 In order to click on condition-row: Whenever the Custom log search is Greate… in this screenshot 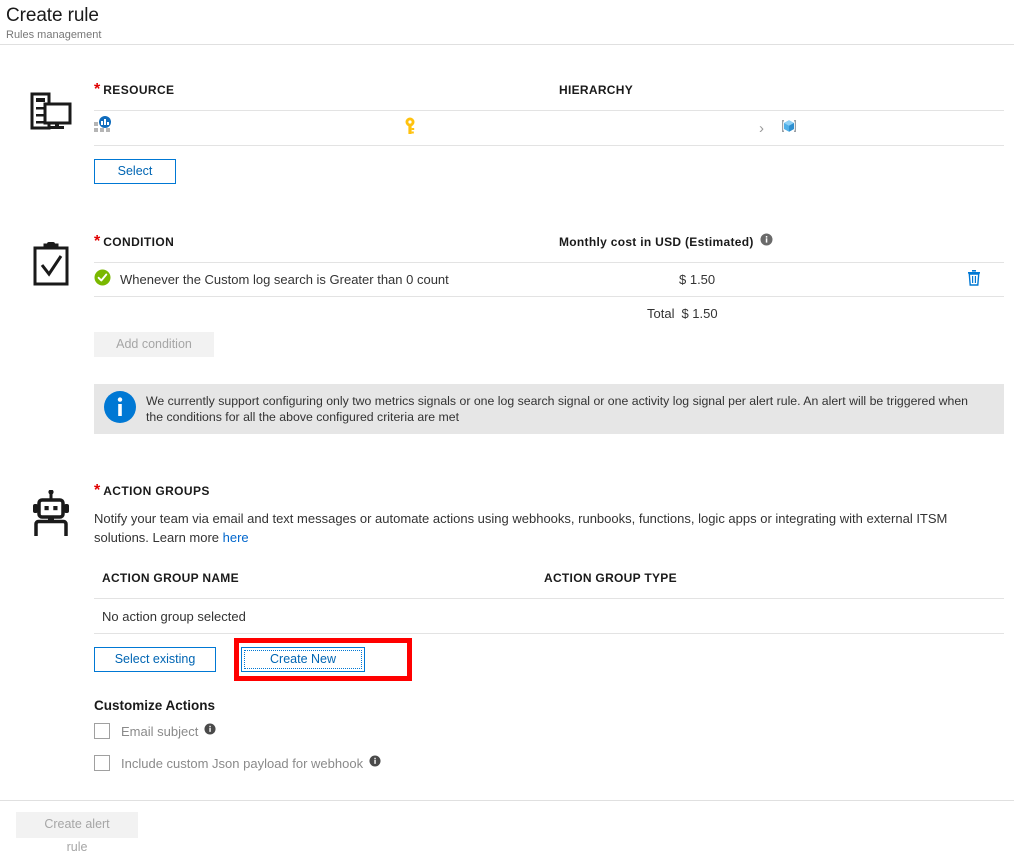, I will do `click(549, 279)`.